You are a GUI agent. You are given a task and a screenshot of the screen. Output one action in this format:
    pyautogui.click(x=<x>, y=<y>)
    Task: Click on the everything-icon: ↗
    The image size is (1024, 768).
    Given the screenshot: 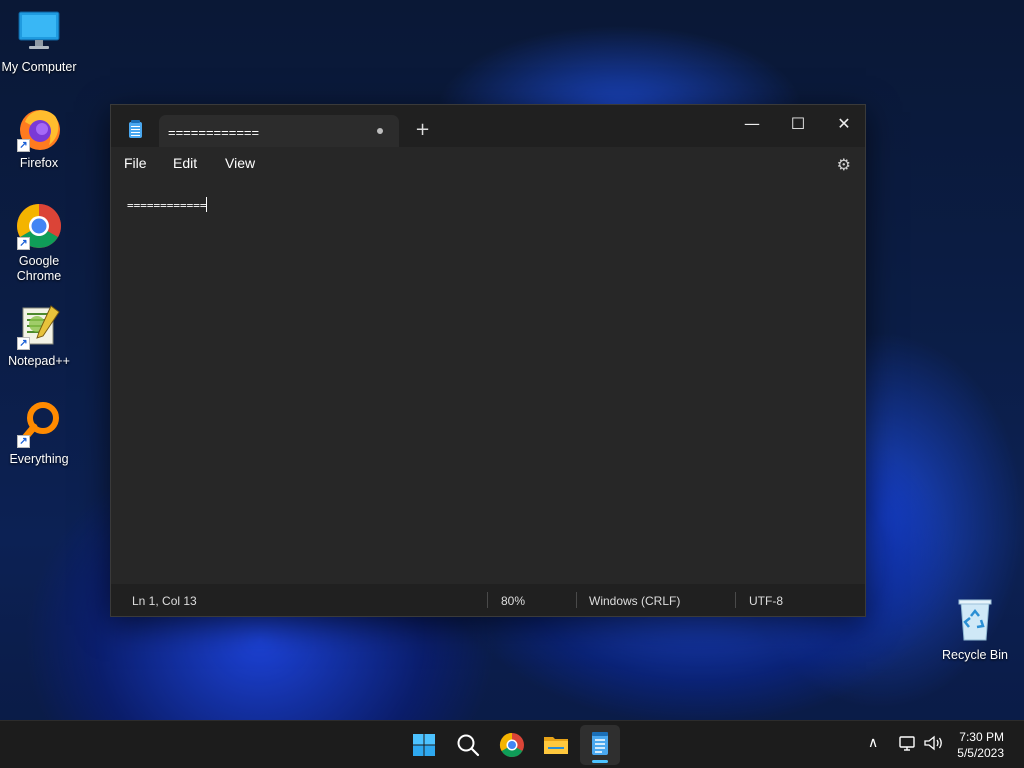 What is the action you would take?
    pyautogui.click(x=39, y=424)
    